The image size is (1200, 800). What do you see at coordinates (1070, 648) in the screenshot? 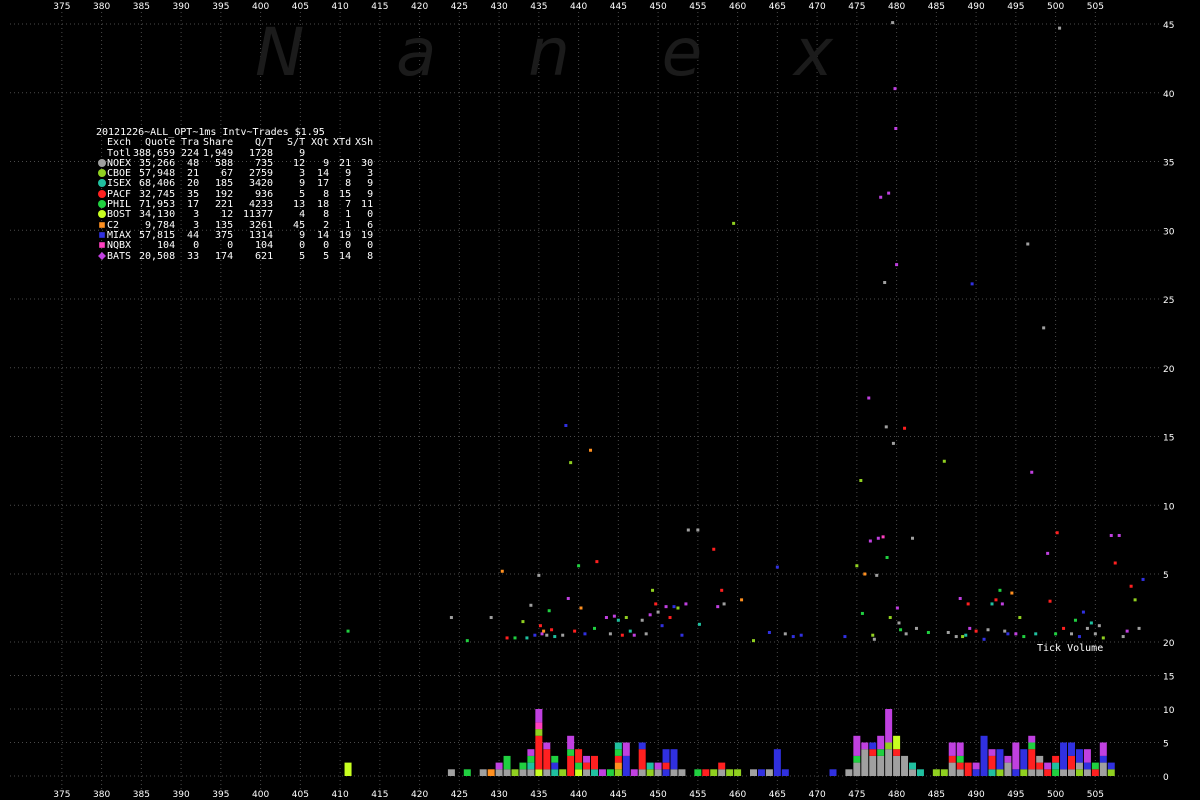
I see `tick-volume-label: Tick Volume` at bounding box center [1070, 648].